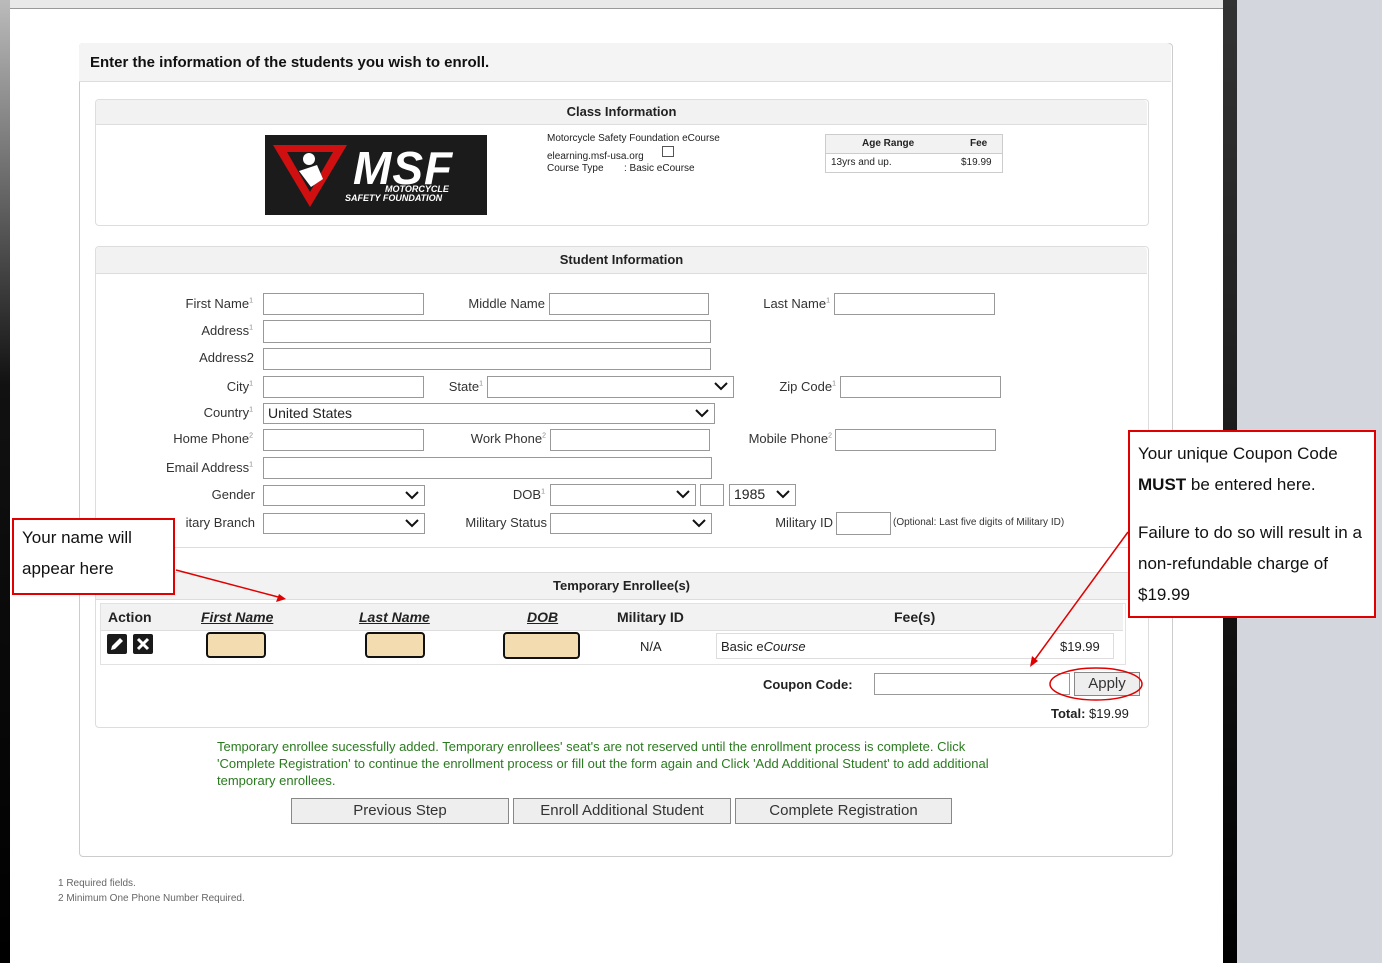 The height and width of the screenshot is (963, 1382). I want to click on apply-highlight-circle, so click(1096, 684).